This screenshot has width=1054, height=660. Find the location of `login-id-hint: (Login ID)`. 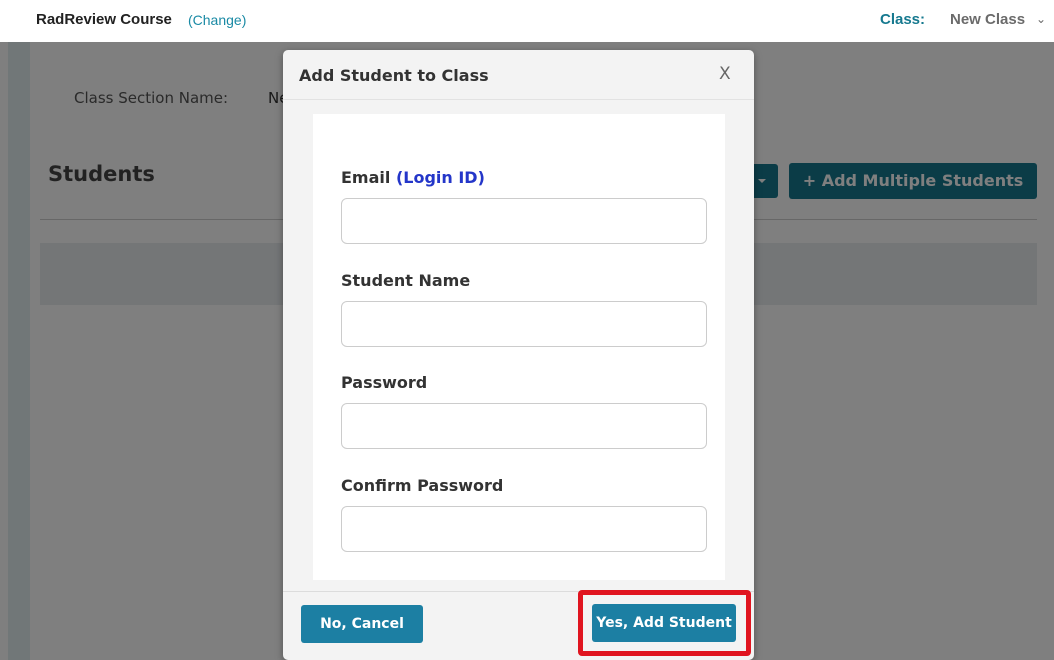

login-id-hint: (Login ID) is located at coordinates (440, 177).